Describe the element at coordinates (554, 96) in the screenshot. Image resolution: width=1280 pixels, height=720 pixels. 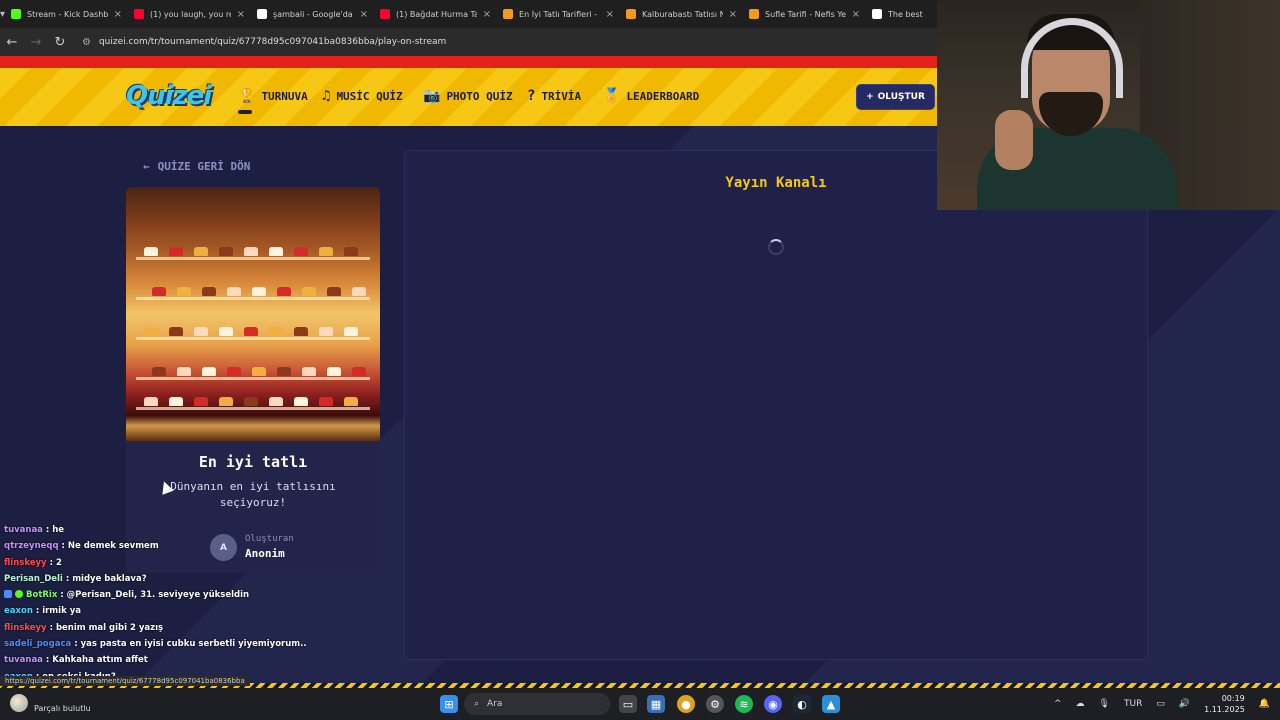
I see `nav-trivia: ? TRİVİA` at that location.